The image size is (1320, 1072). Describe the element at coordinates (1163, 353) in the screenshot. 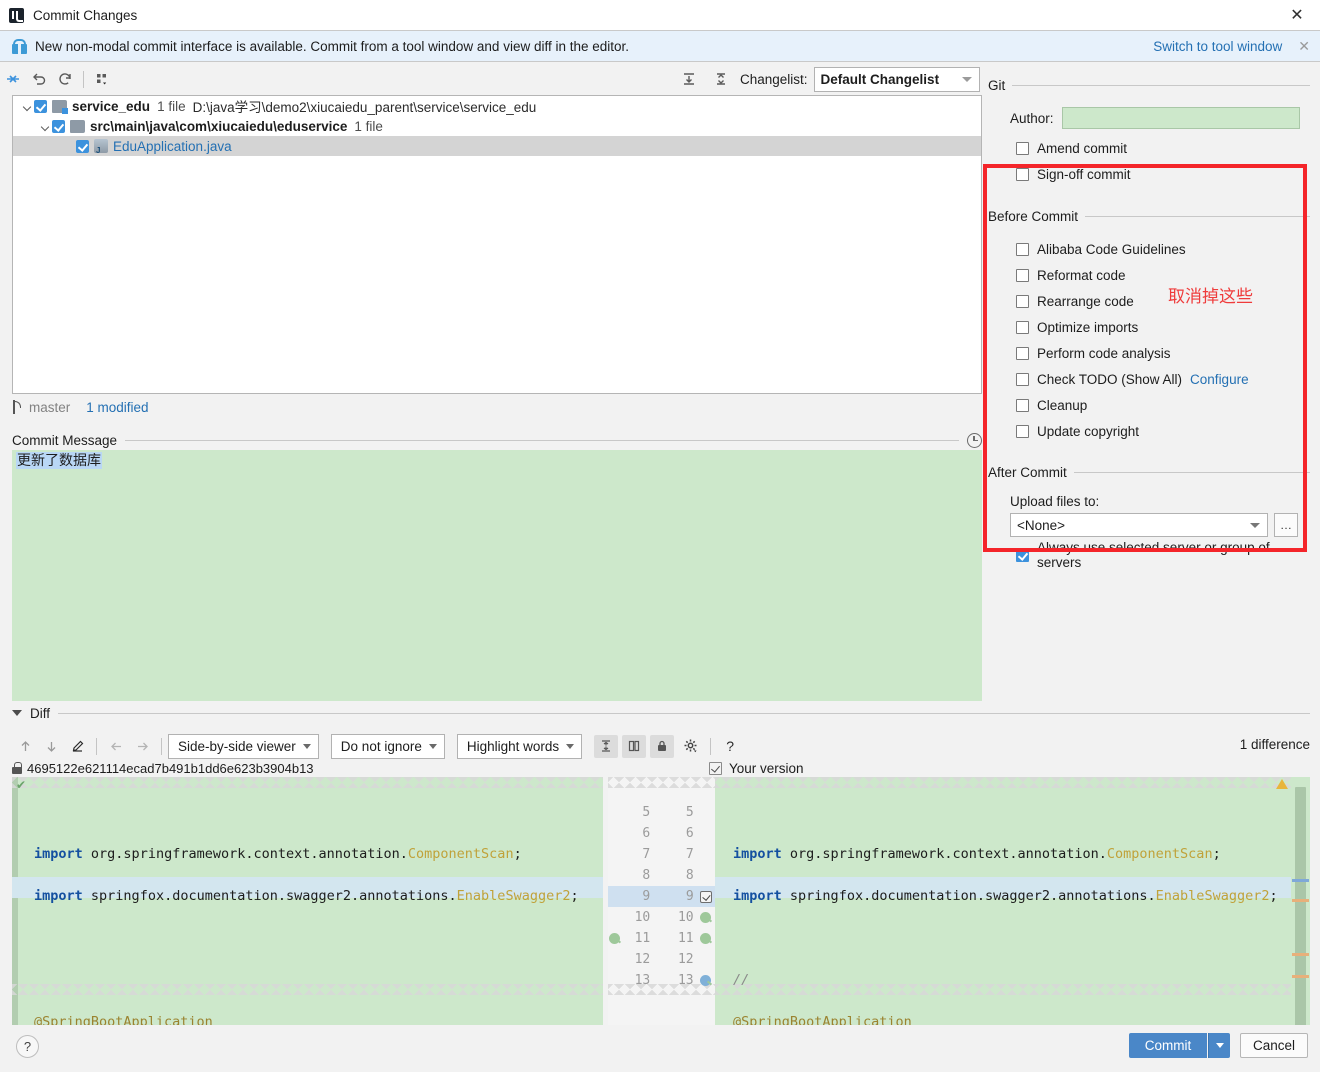

I see `option-perform-code-analysis: Perform code analysis` at that location.